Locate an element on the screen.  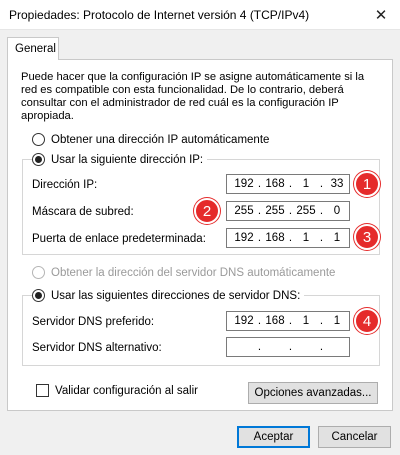
gateway-label: Puerta de enlace predeterminada: is located at coordinates (119, 239).